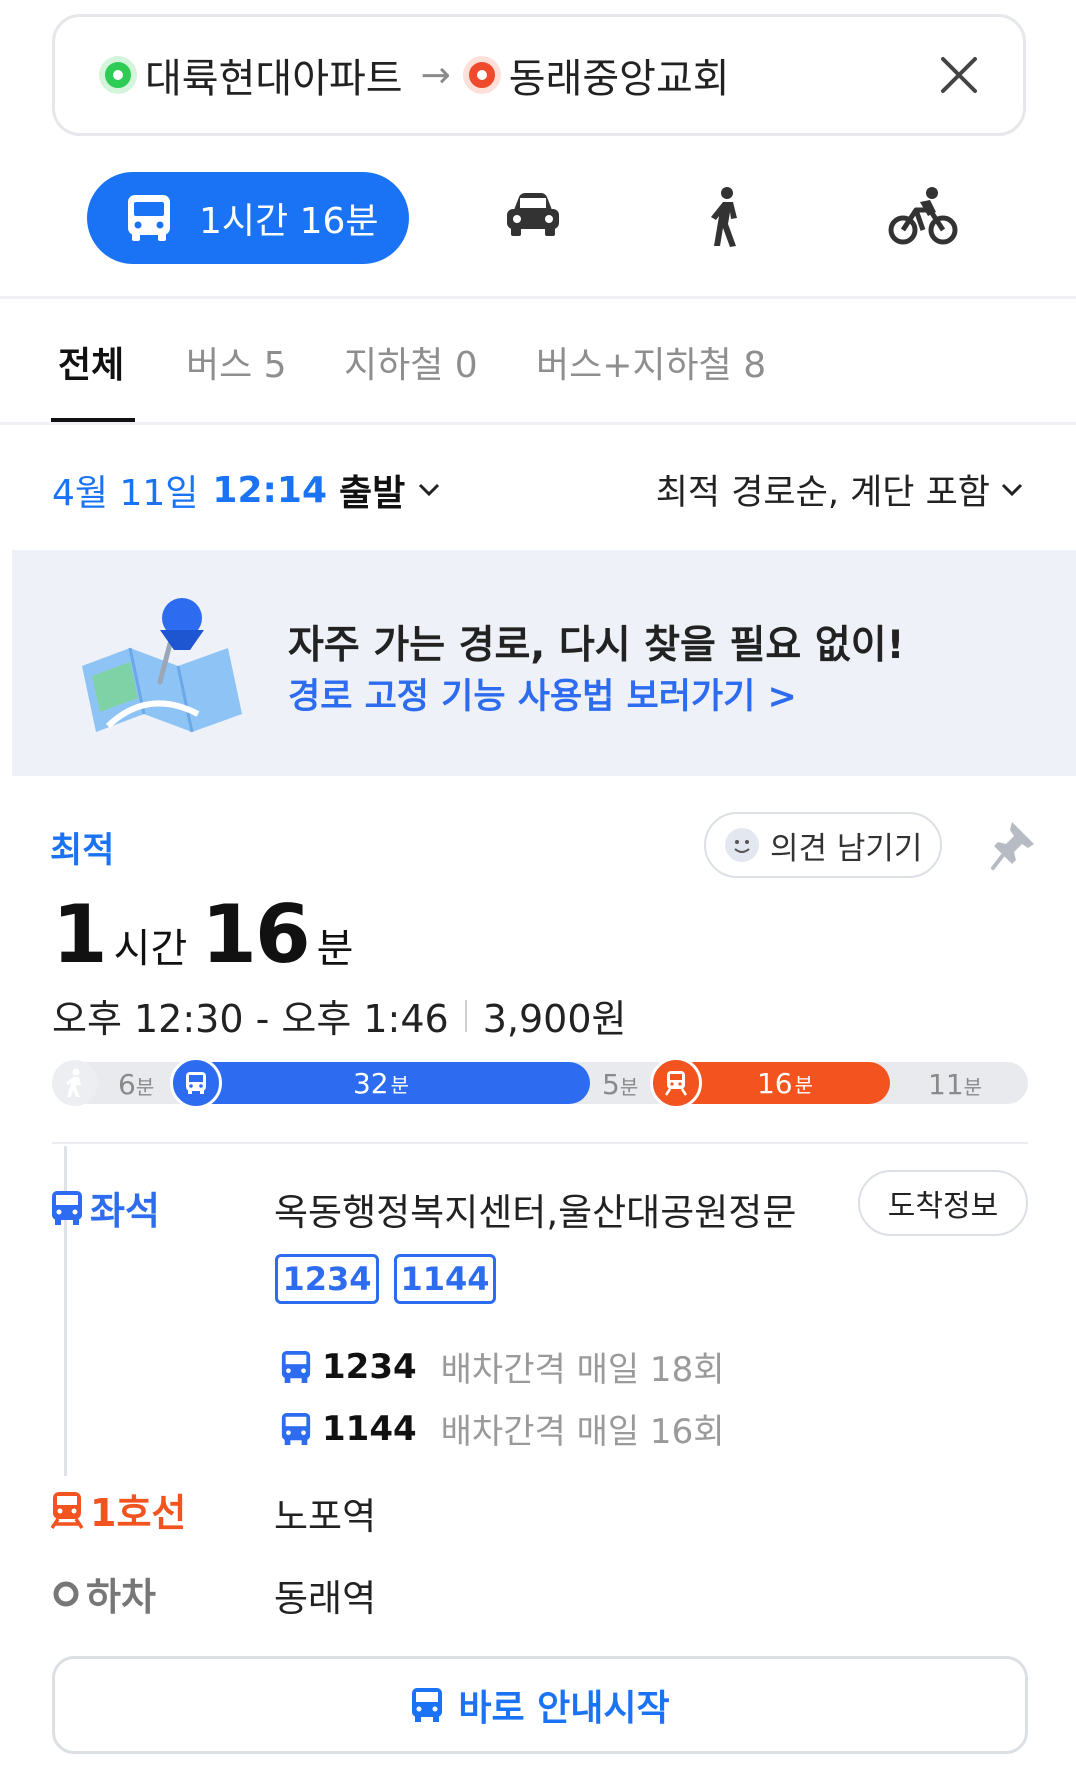 Image resolution: width=1076 pixels, height=1791 pixels. I want to click on bus-number: 1144, so click(369, 1428).